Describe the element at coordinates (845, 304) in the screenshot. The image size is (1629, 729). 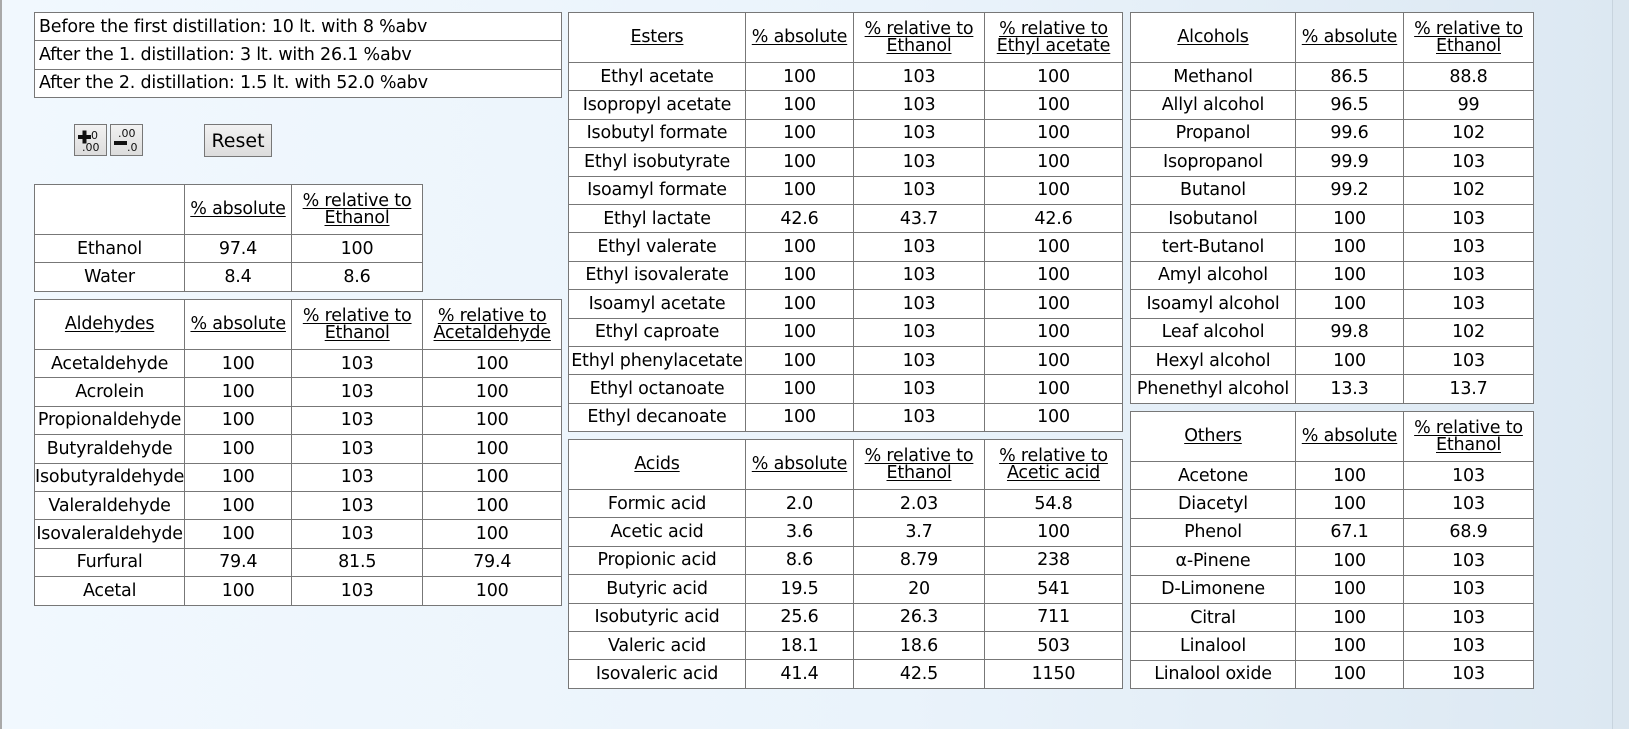
I see `table-row: Isoamyl acetate 100 103 100` at that location.